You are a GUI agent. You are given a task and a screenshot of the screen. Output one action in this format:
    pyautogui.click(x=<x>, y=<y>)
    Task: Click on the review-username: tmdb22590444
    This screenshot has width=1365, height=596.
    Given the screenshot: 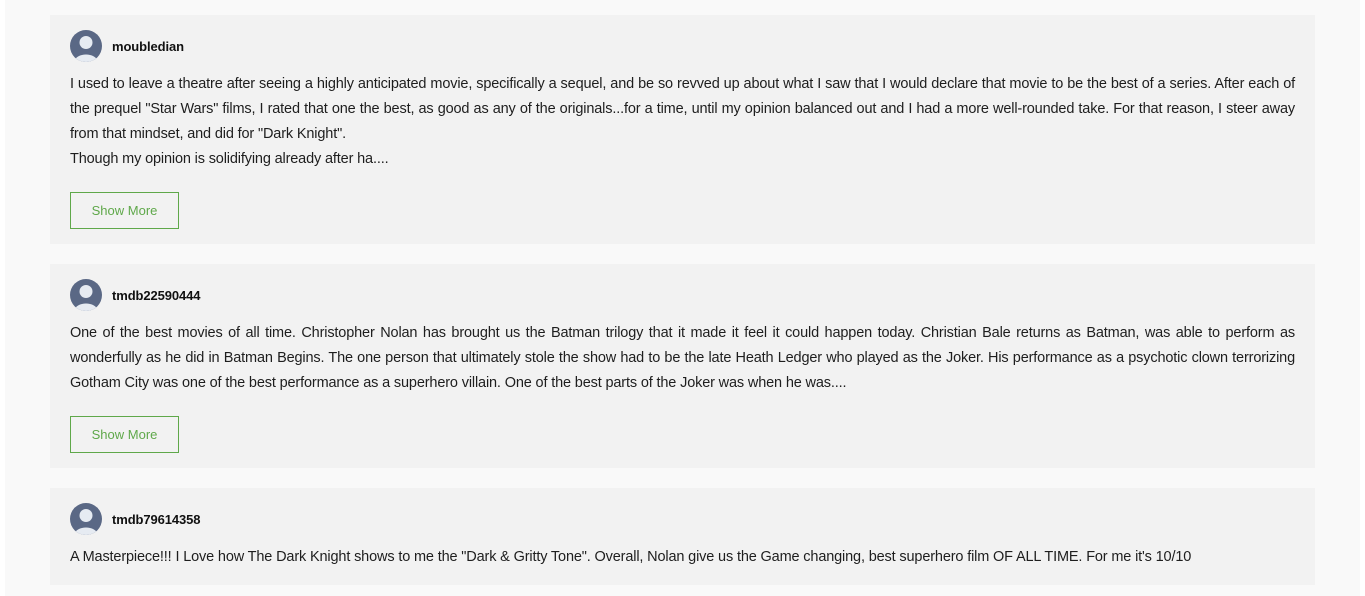 What is the action you would take?
    pyautogui.click(x=156, y=295)
    